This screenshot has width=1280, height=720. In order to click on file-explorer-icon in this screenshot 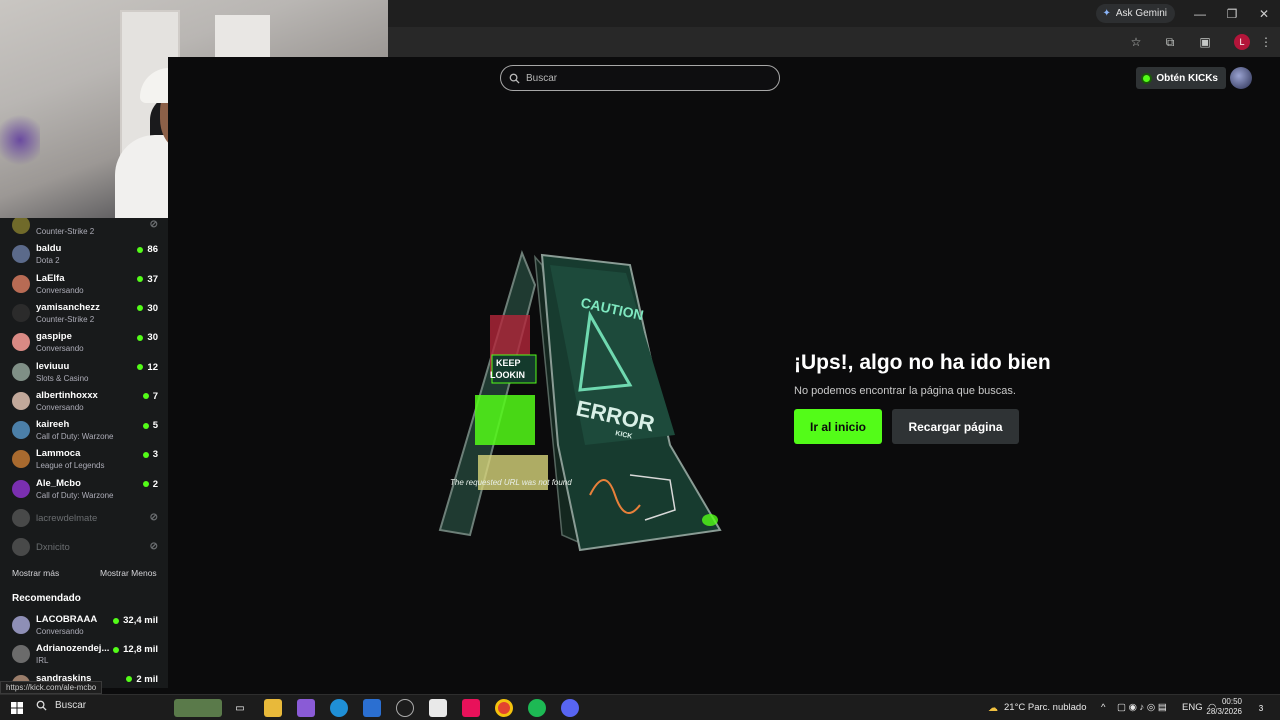, I will do `click(273, 708)`.